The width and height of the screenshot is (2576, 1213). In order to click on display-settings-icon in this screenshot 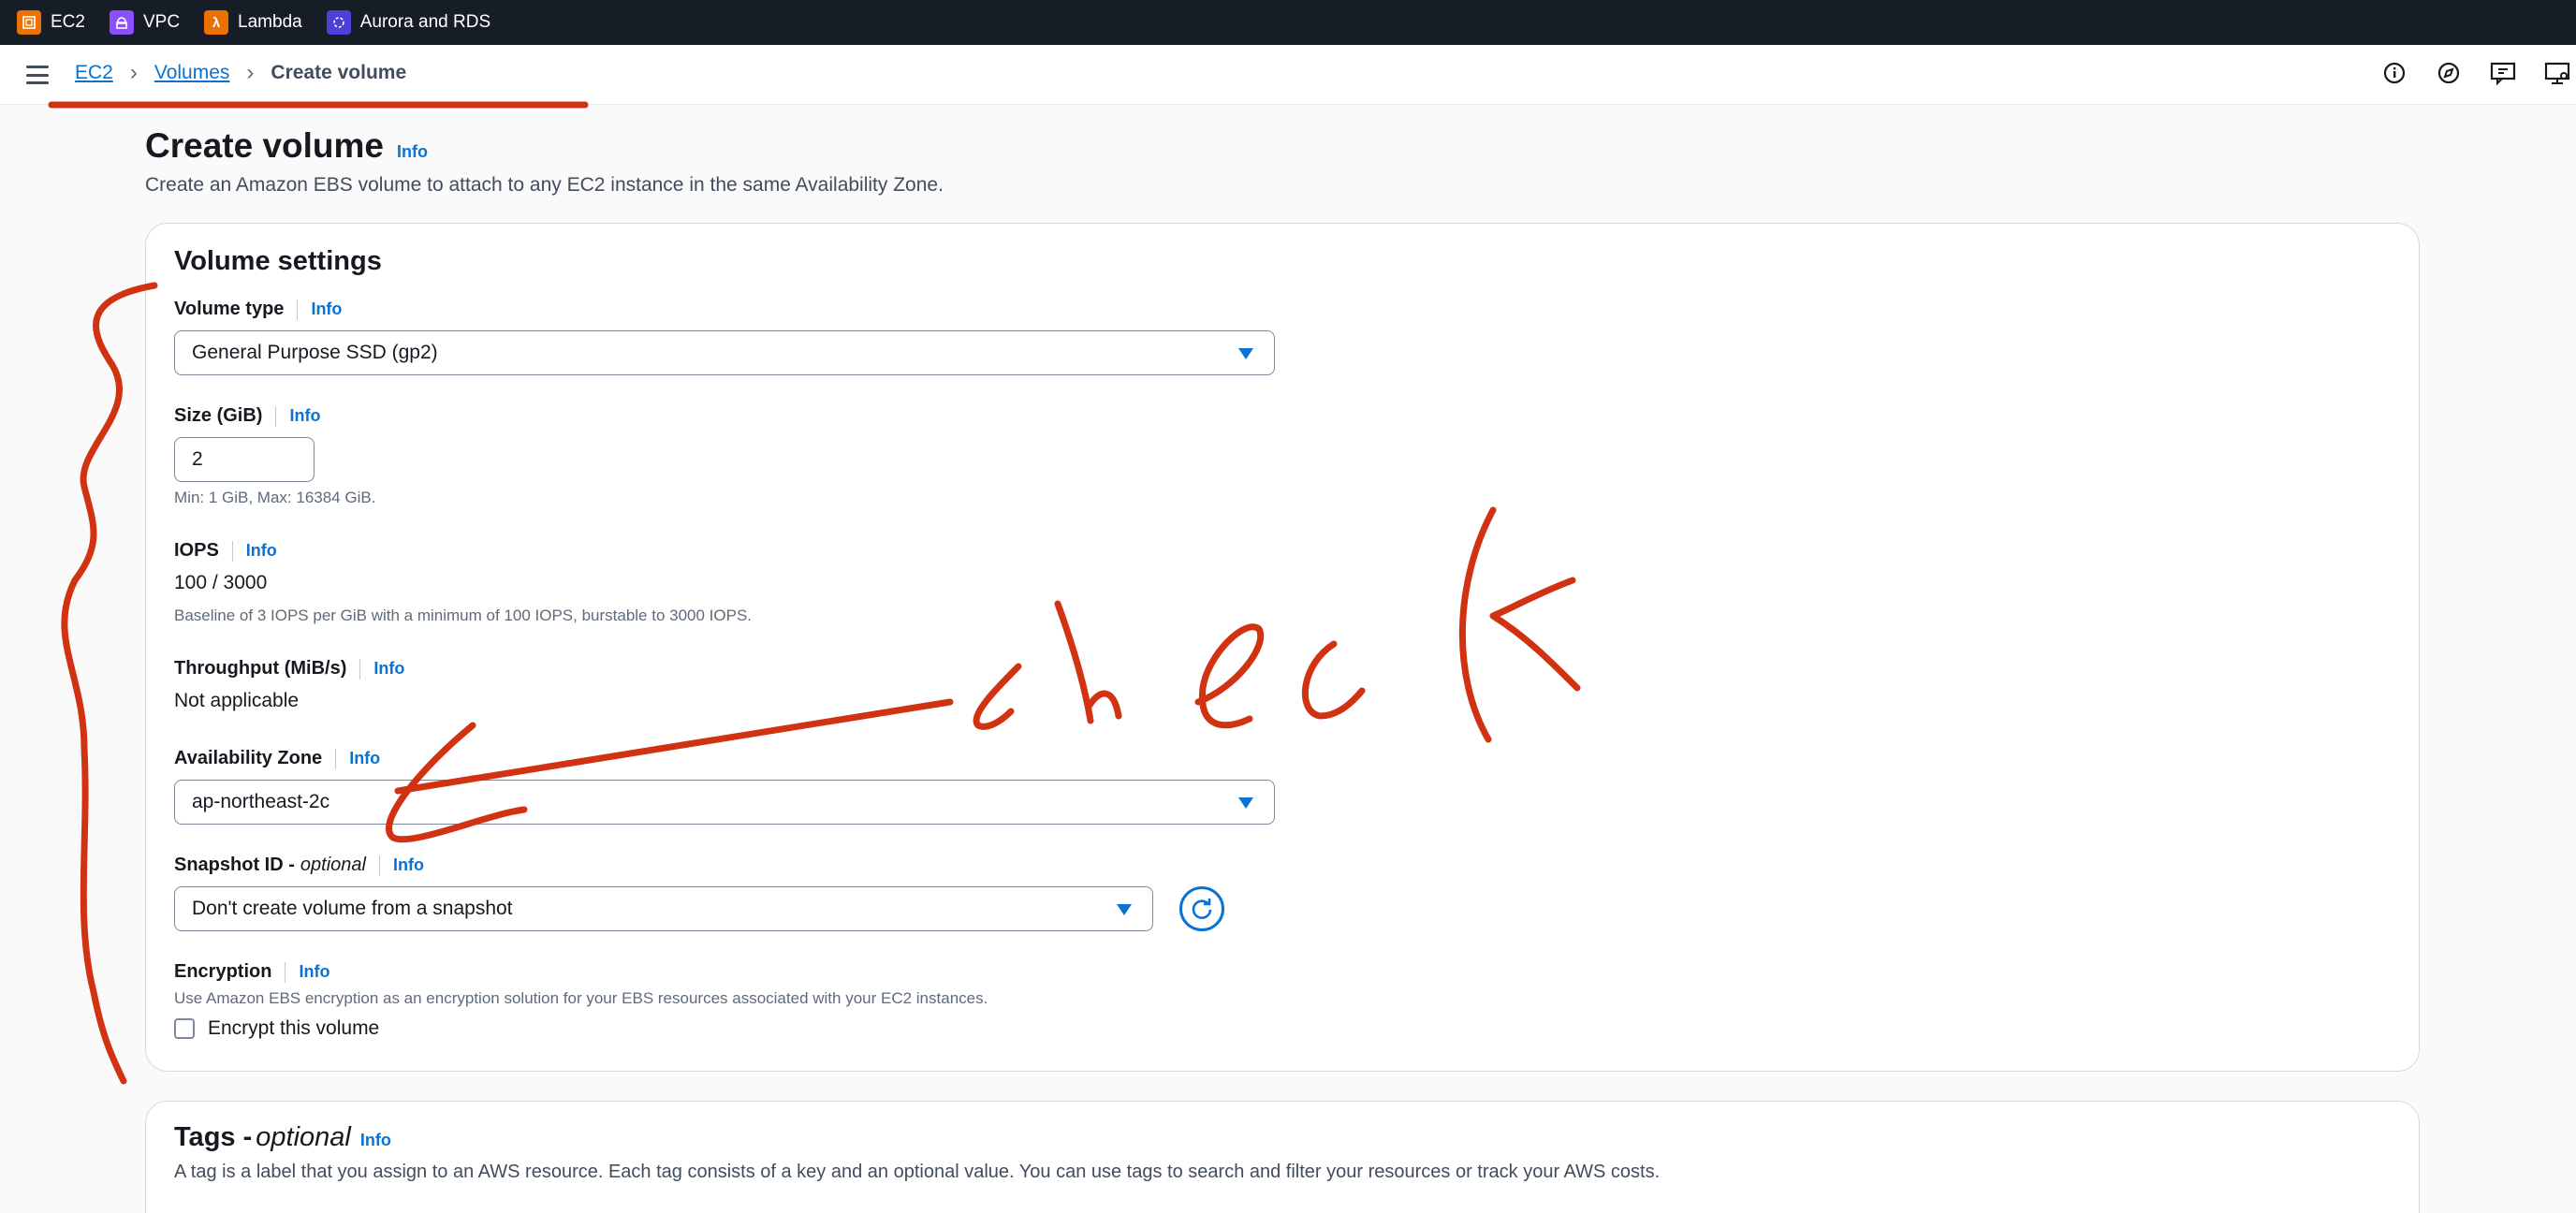, I will do `click(2557, 73)`.